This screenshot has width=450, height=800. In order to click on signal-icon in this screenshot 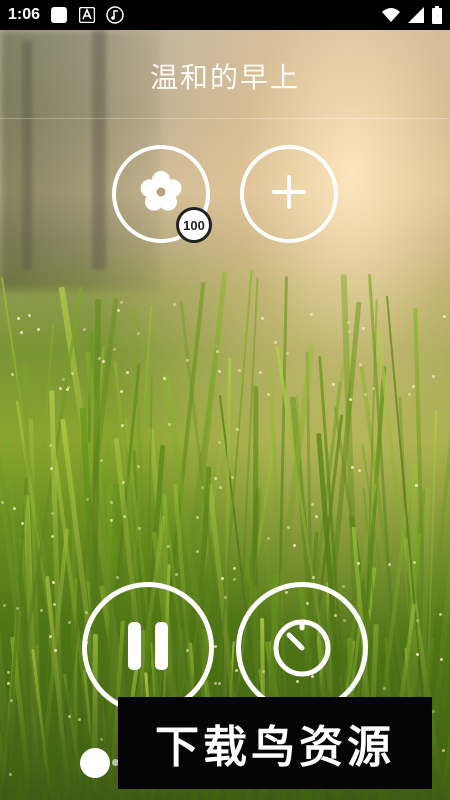, I will do `click(416, 17)`.